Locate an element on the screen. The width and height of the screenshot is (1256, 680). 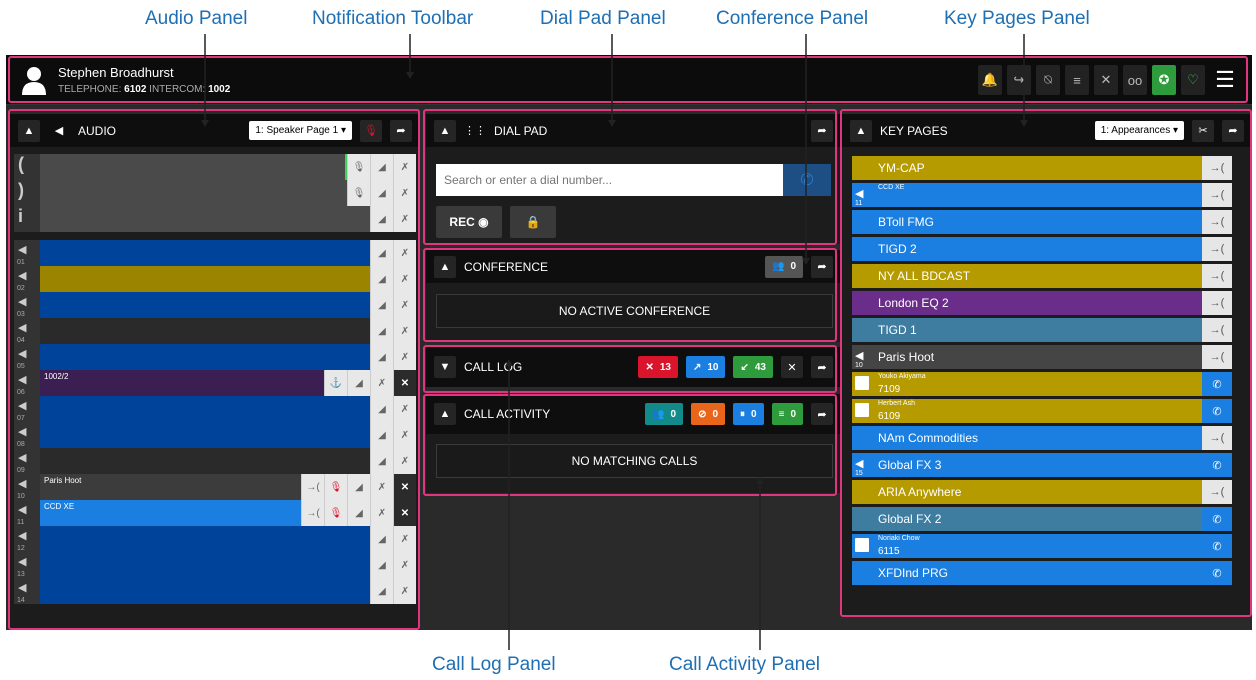
toolbar-highlight is located at coordinates (628, 79).